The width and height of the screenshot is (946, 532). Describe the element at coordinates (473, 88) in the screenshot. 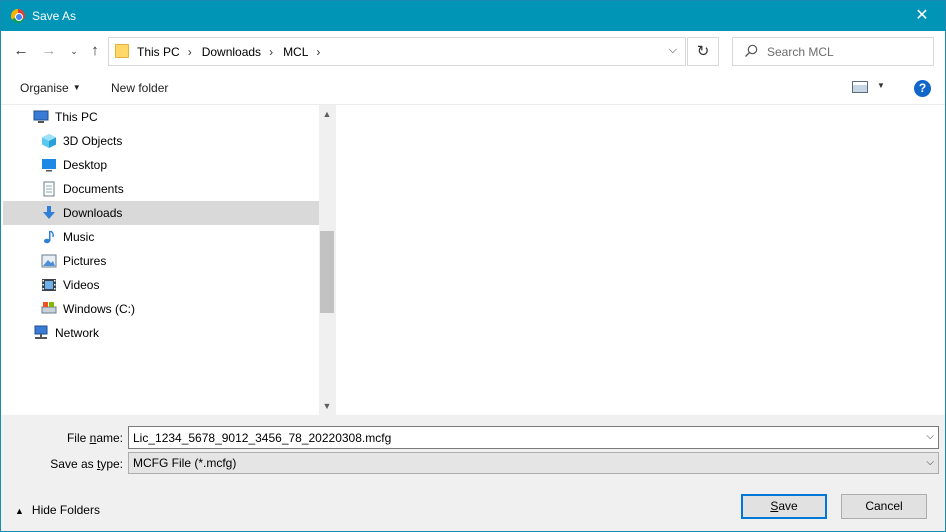

I see `command-bar: Organise ▼ New folder ▼ ?` at that location.